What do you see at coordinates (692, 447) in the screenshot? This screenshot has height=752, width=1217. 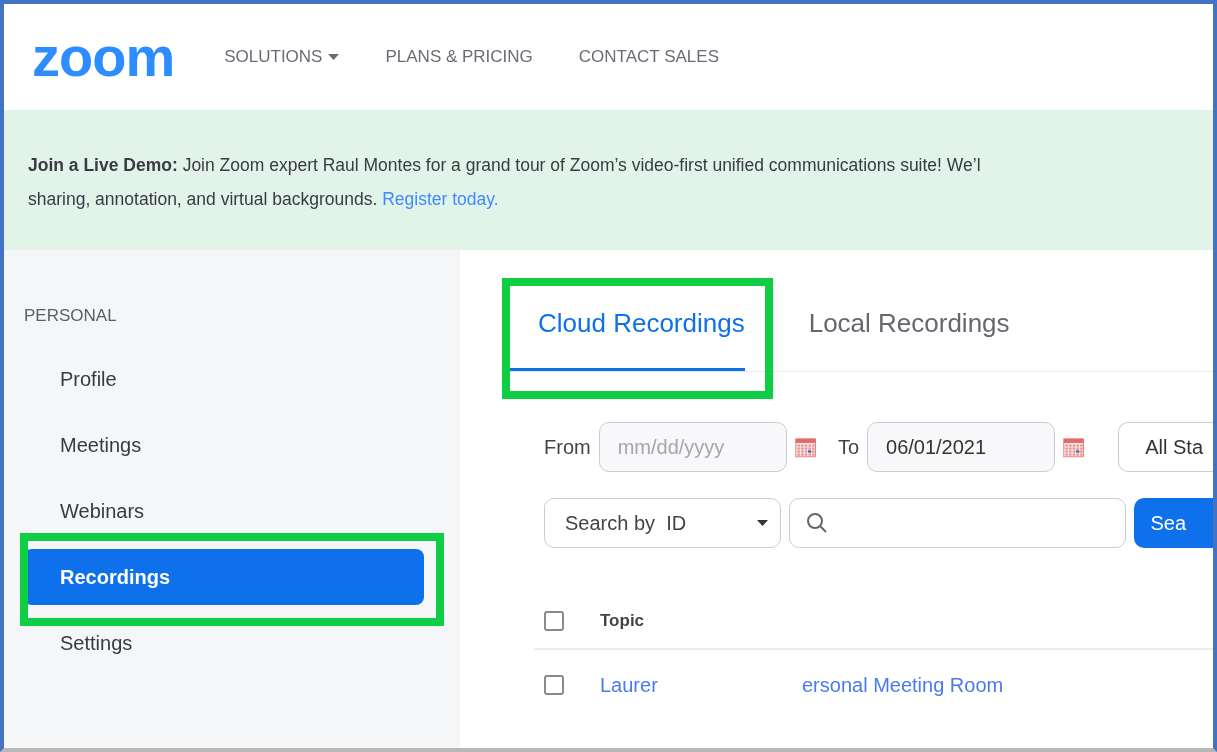 I see `from-date-field: mm/dd/yyyy` at bounding box center [692, 447].